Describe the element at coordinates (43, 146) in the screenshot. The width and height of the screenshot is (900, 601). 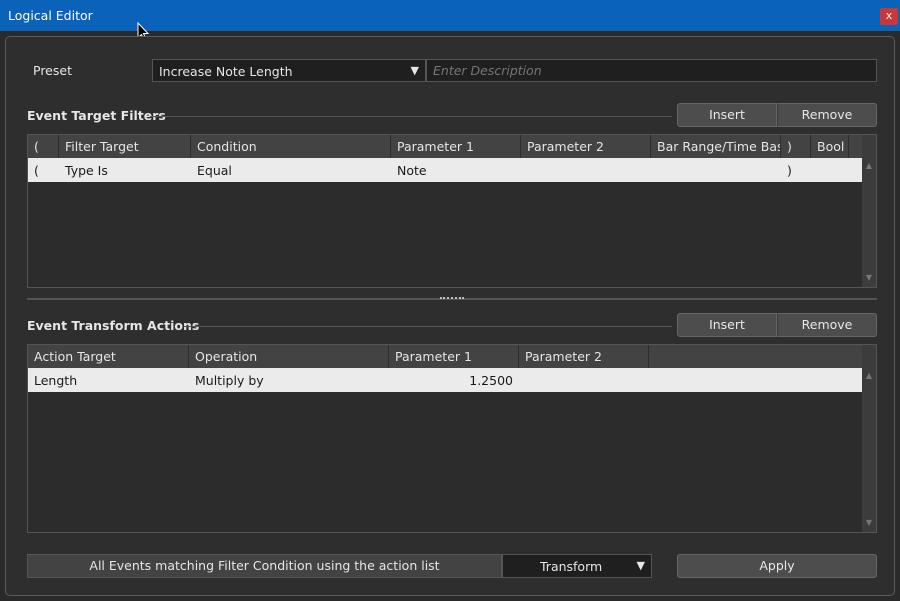
I see `column-header: (` at that location.